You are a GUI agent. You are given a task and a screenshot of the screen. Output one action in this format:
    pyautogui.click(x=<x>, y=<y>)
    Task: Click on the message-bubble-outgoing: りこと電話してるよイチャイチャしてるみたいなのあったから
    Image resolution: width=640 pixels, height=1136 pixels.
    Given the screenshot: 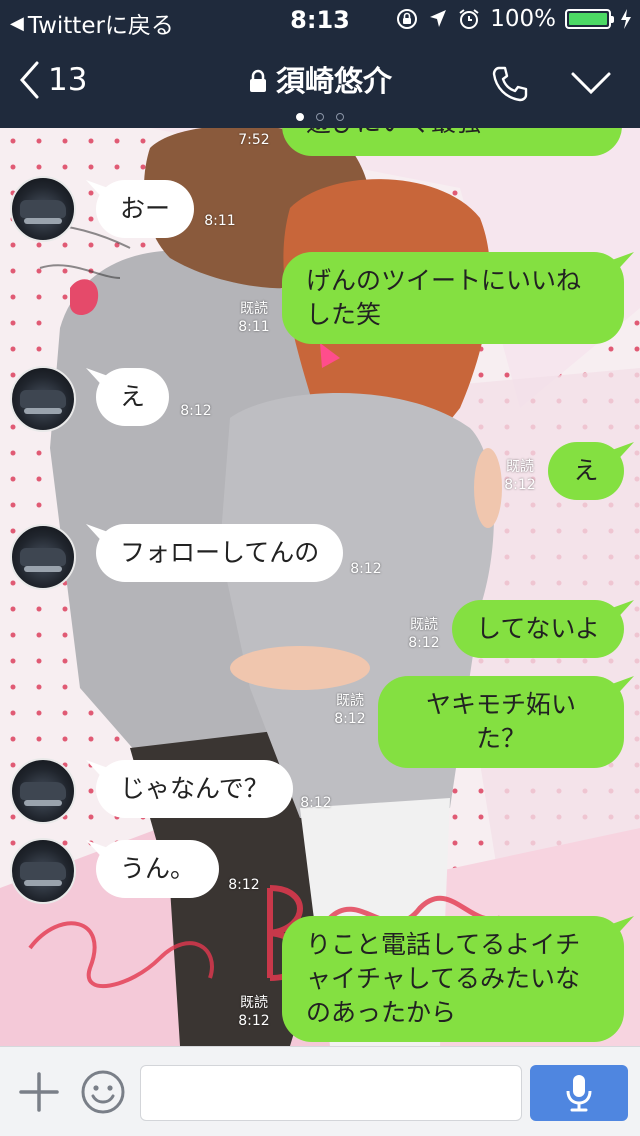 What is the action you would take?
    pyautogui.click(x=453, y=979)
    